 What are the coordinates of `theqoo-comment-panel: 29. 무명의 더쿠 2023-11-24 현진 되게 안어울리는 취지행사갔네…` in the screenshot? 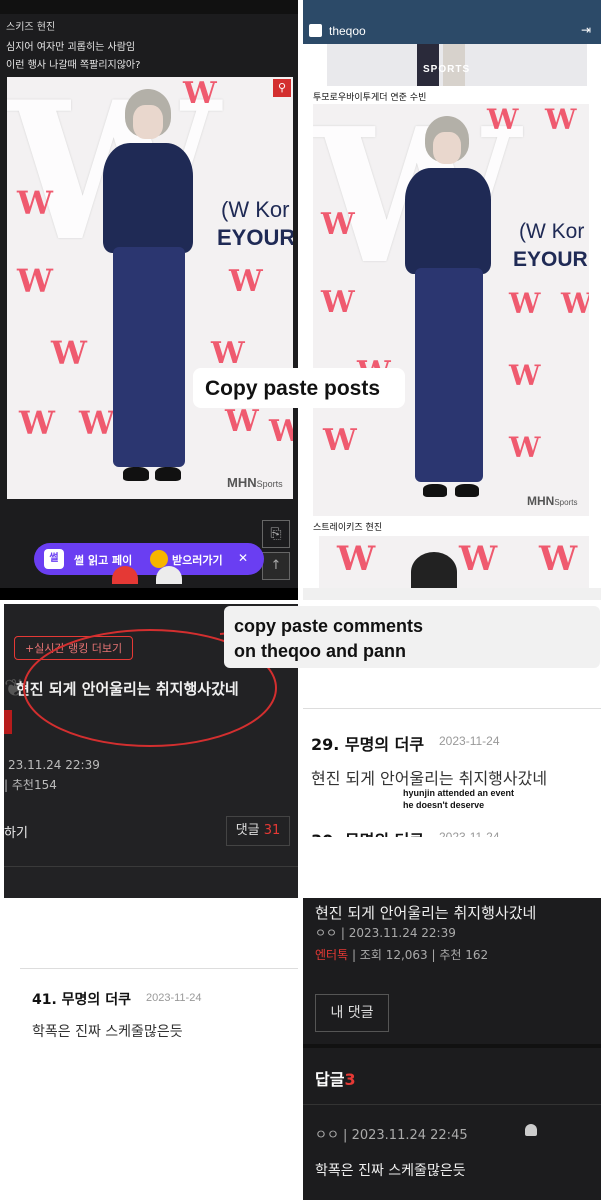 It's located at (452, 801).